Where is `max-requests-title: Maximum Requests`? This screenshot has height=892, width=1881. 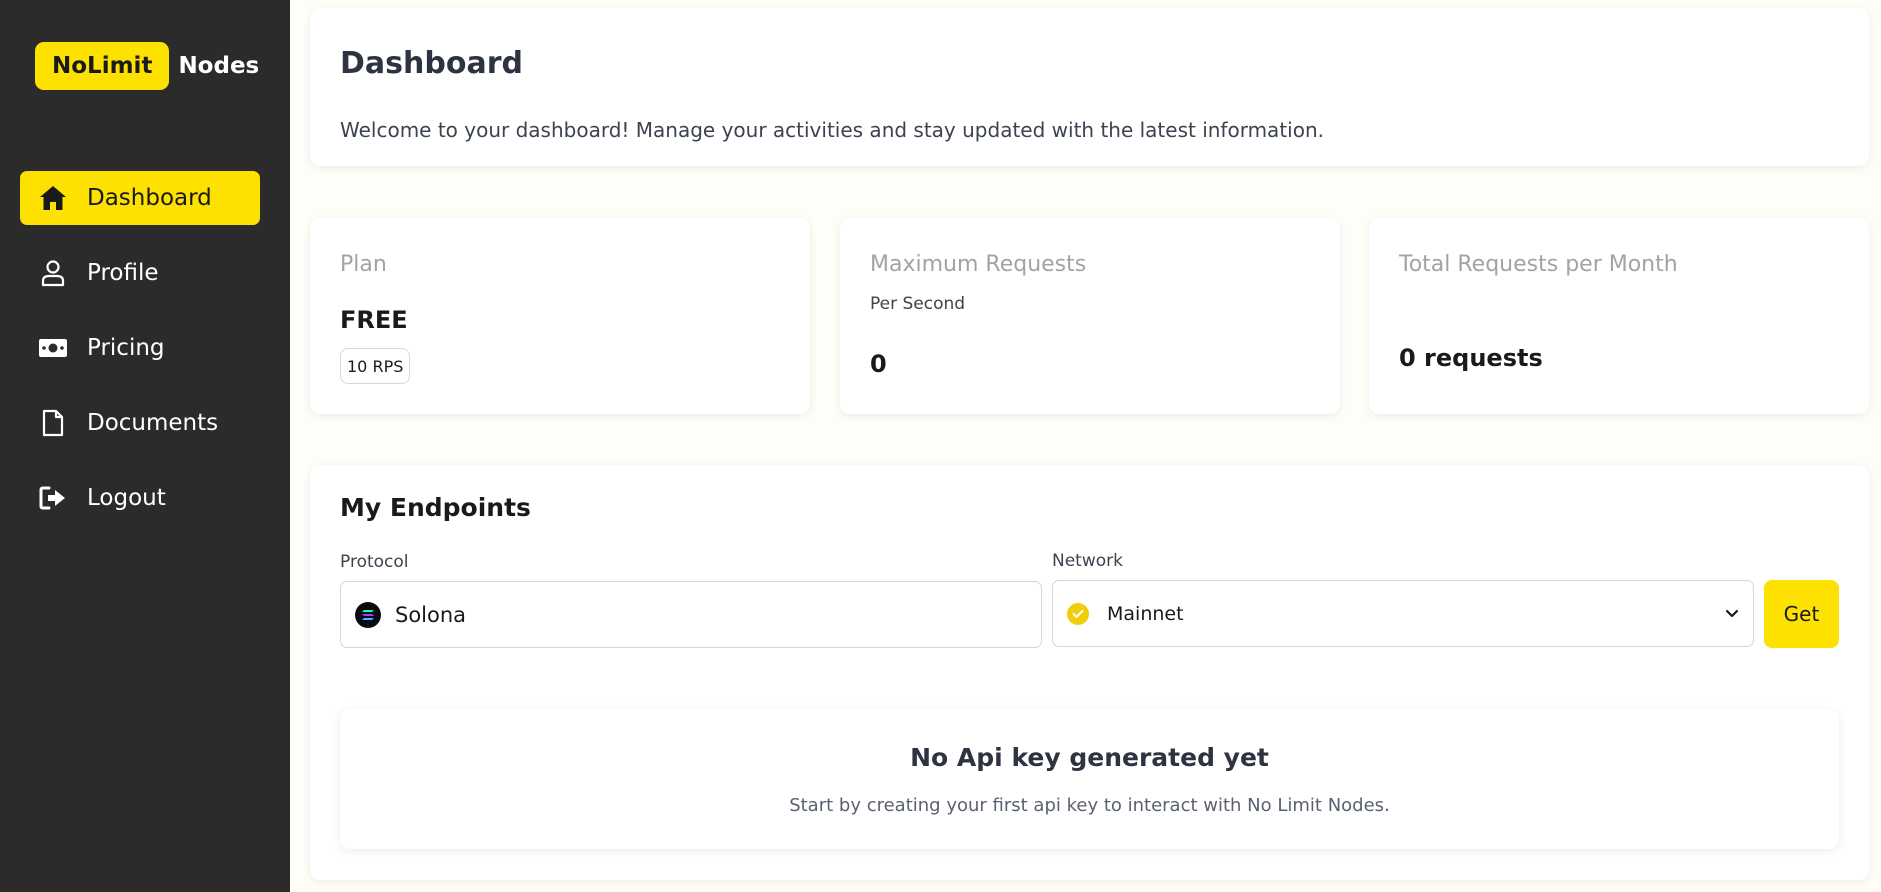
max-requests-title: Maximum Requests is located at coordinates (978, 264).